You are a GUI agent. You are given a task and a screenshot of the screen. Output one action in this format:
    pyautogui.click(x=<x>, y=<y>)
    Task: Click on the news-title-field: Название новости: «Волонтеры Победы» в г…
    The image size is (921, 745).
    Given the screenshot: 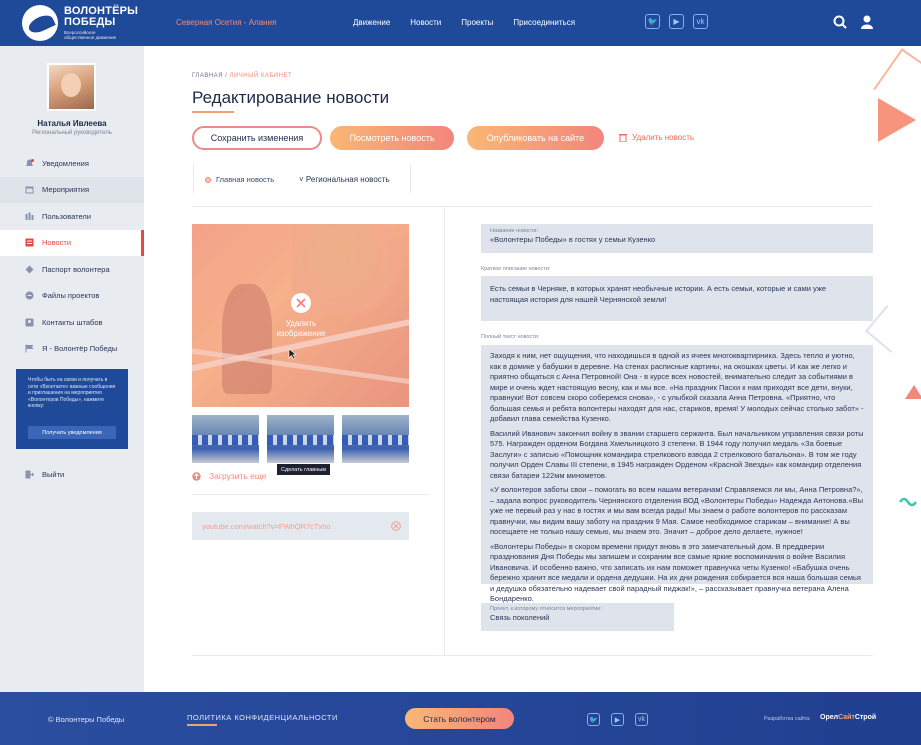 What is the action you would take?
    pyautogui.click(x=677, y=238)
    